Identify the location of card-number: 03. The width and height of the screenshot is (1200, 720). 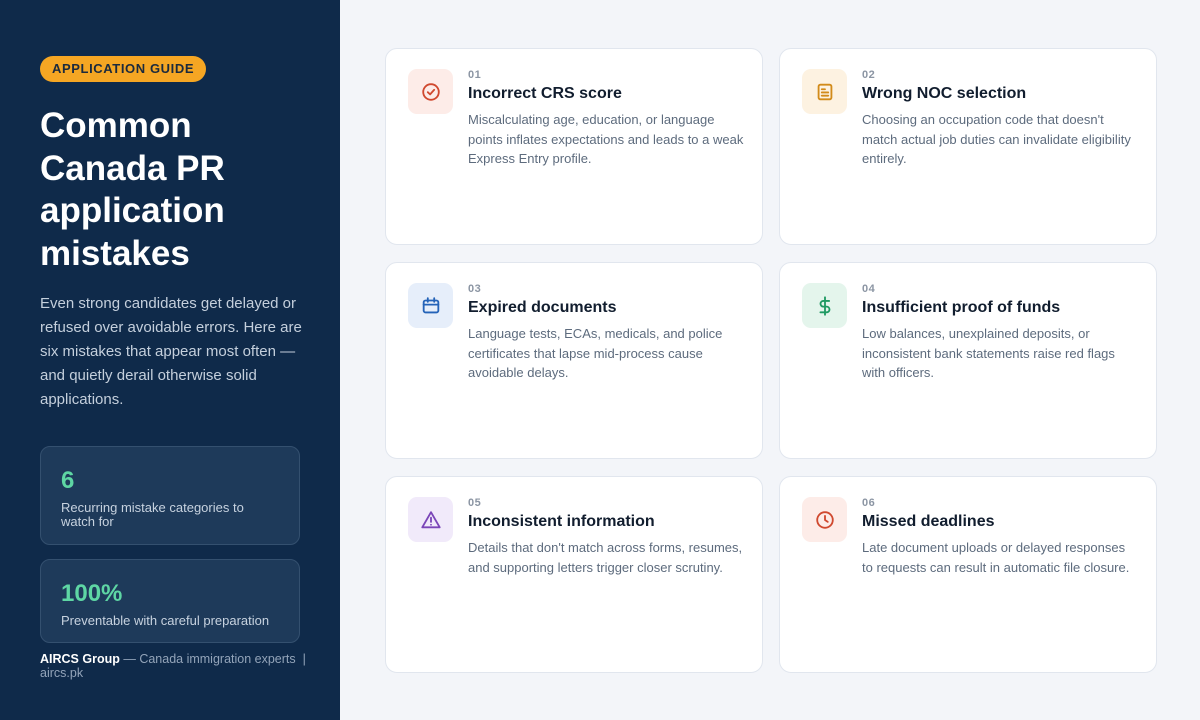
(475, 289).